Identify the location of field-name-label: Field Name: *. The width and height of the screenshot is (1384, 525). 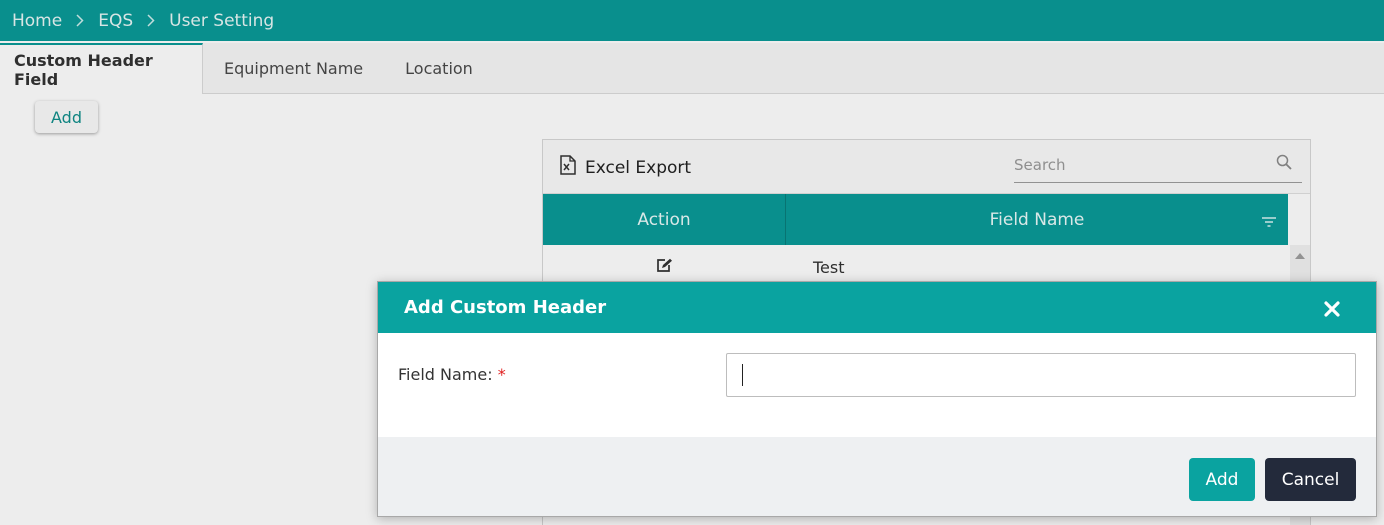
(452, 374).